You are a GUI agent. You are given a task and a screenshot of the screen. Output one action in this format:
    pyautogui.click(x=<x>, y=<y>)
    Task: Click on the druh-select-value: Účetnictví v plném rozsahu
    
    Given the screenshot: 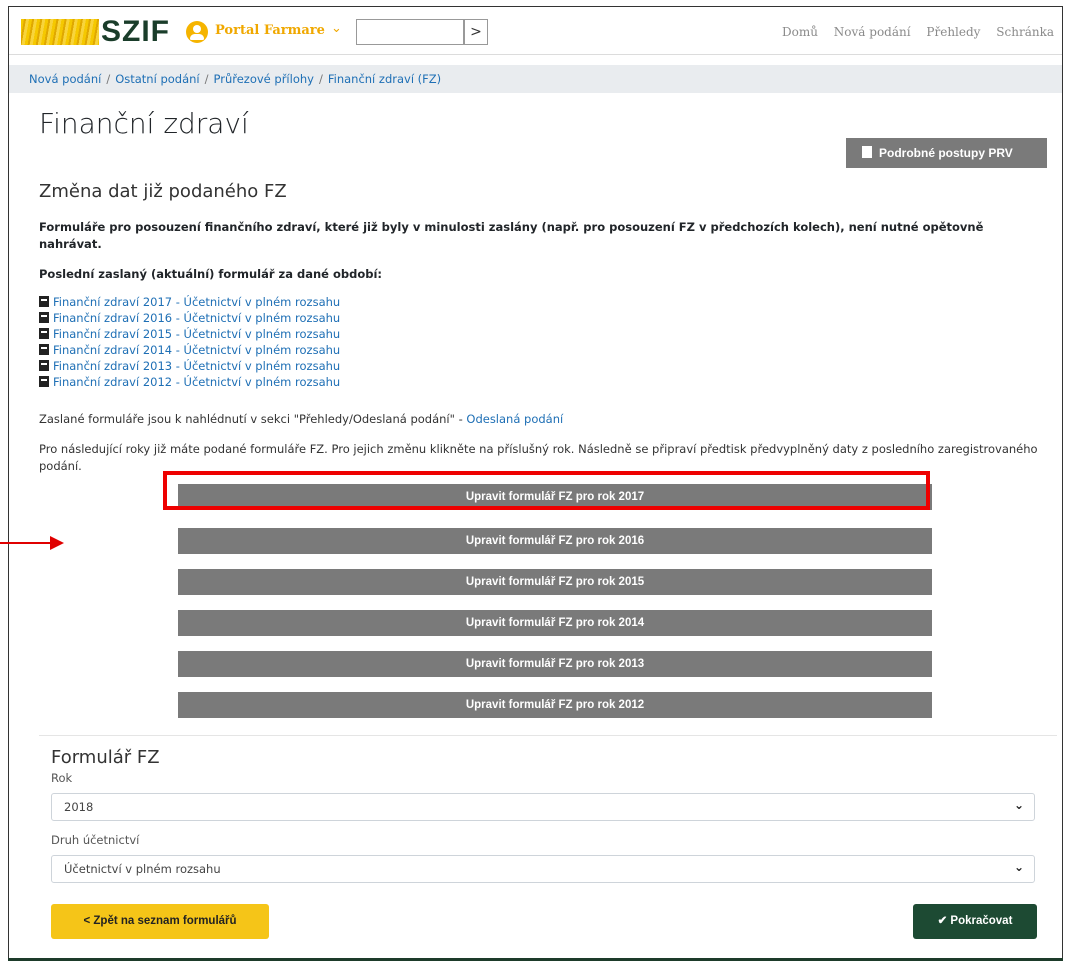 What is the action you would take?
    pyautogui.click(x=142, y=869)
    